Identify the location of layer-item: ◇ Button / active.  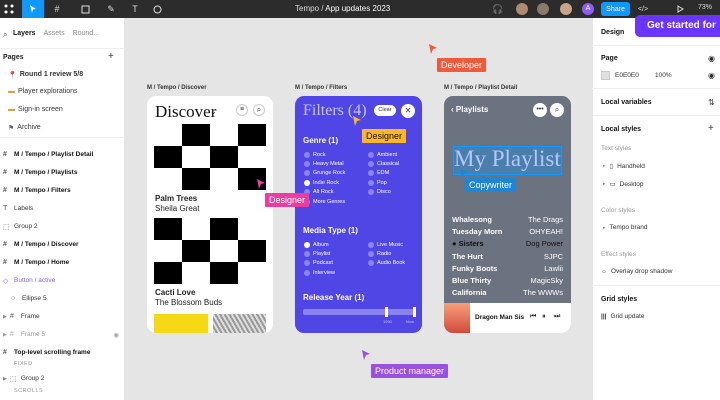
(63, 280).